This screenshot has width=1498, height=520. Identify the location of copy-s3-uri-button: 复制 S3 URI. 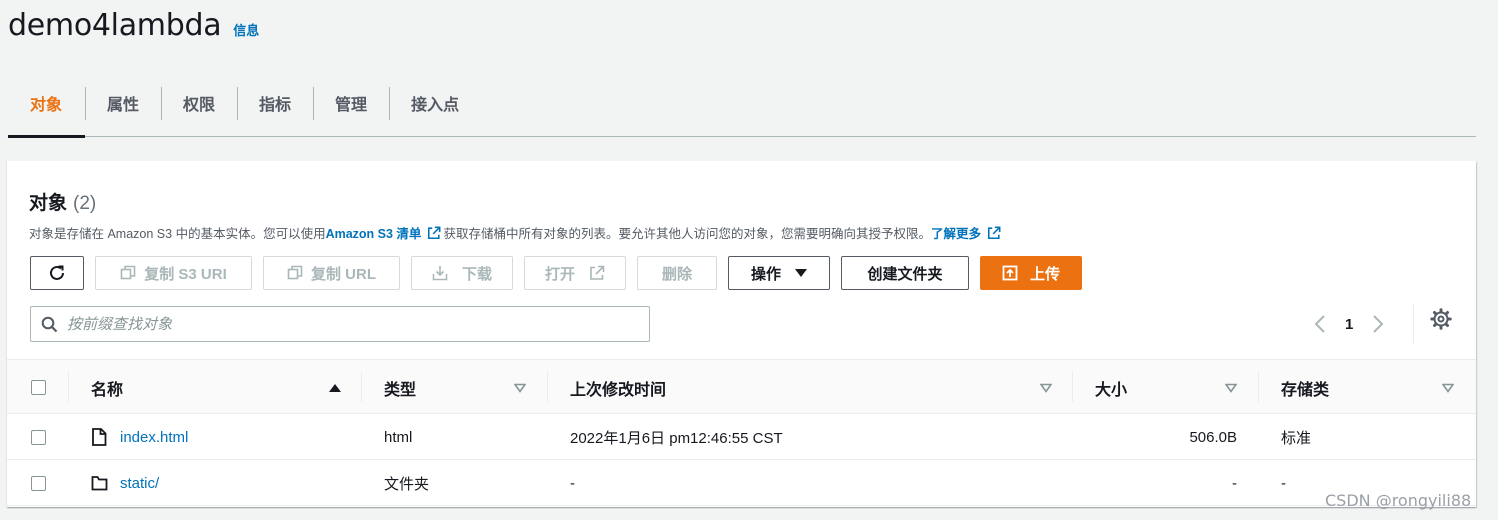
(173, 273).